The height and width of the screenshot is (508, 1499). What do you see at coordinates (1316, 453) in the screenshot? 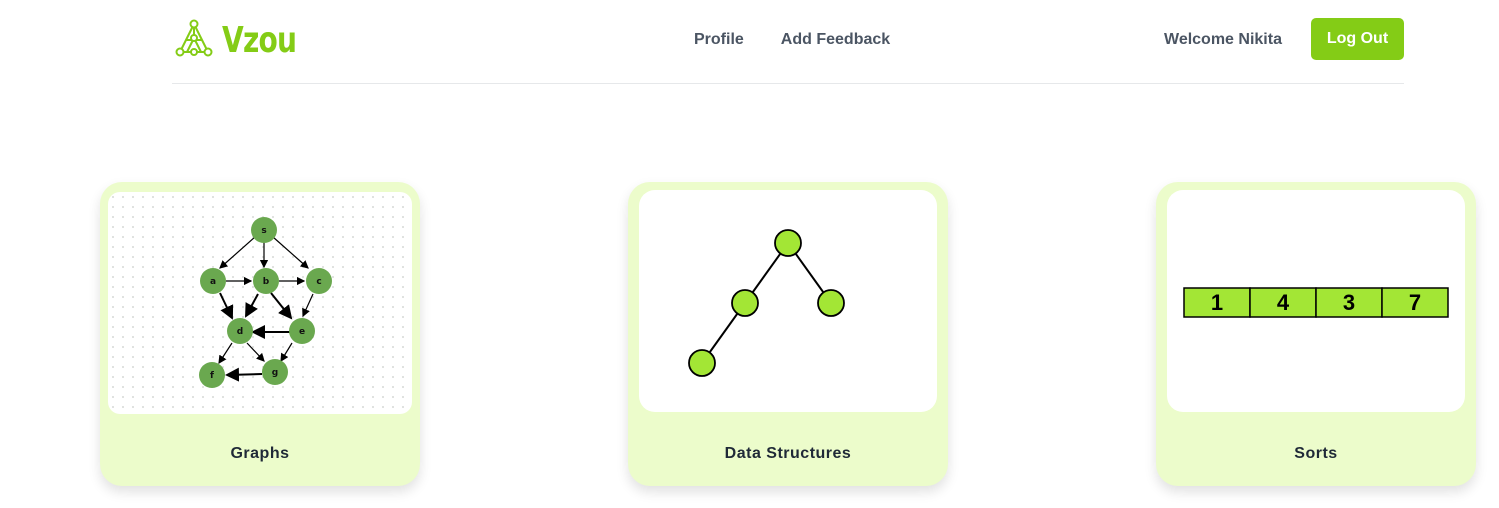
I see `card-sorts-label: Sorts` at bounding box center [1316, 453].